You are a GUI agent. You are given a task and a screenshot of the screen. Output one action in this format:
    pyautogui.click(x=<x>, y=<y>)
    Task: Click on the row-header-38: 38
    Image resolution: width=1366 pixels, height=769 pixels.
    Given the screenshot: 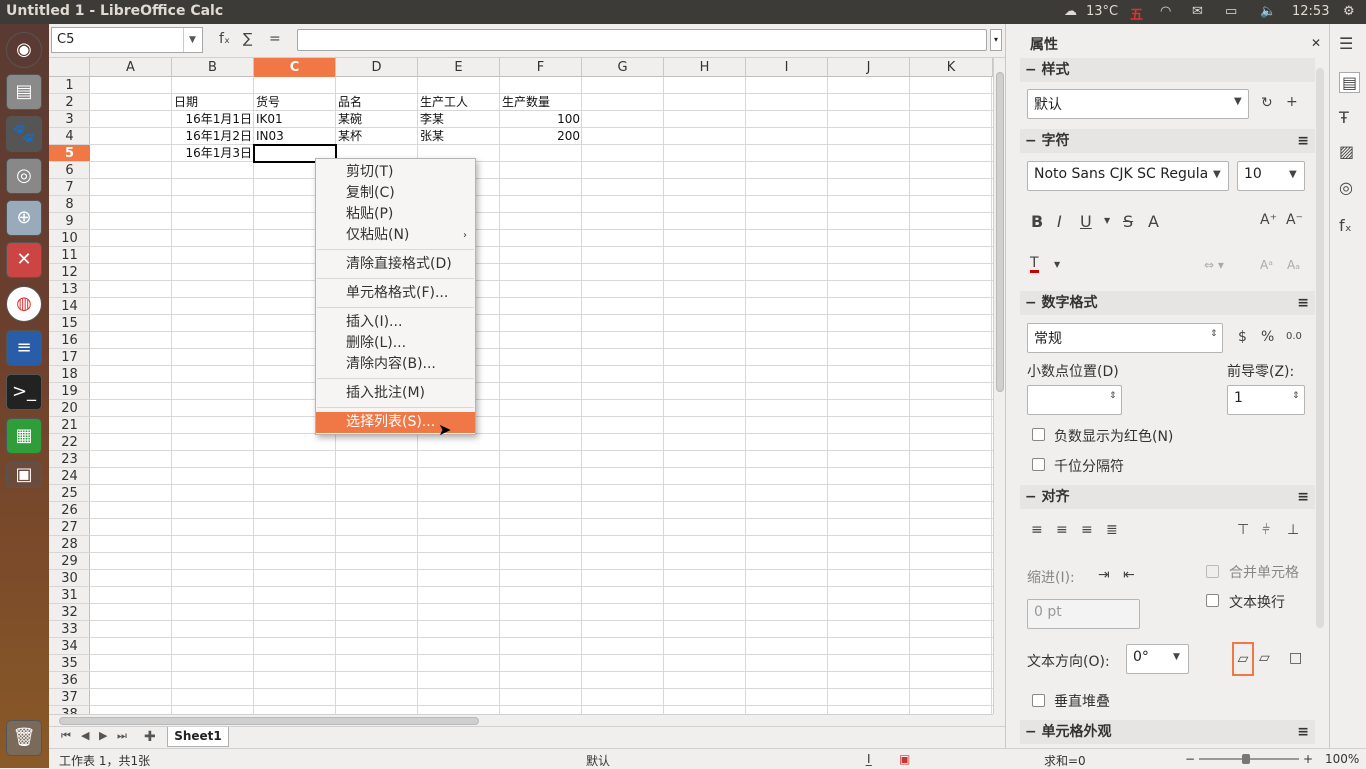 What is the action you would take?
    pyautogui.click(x=69, y=710)
    